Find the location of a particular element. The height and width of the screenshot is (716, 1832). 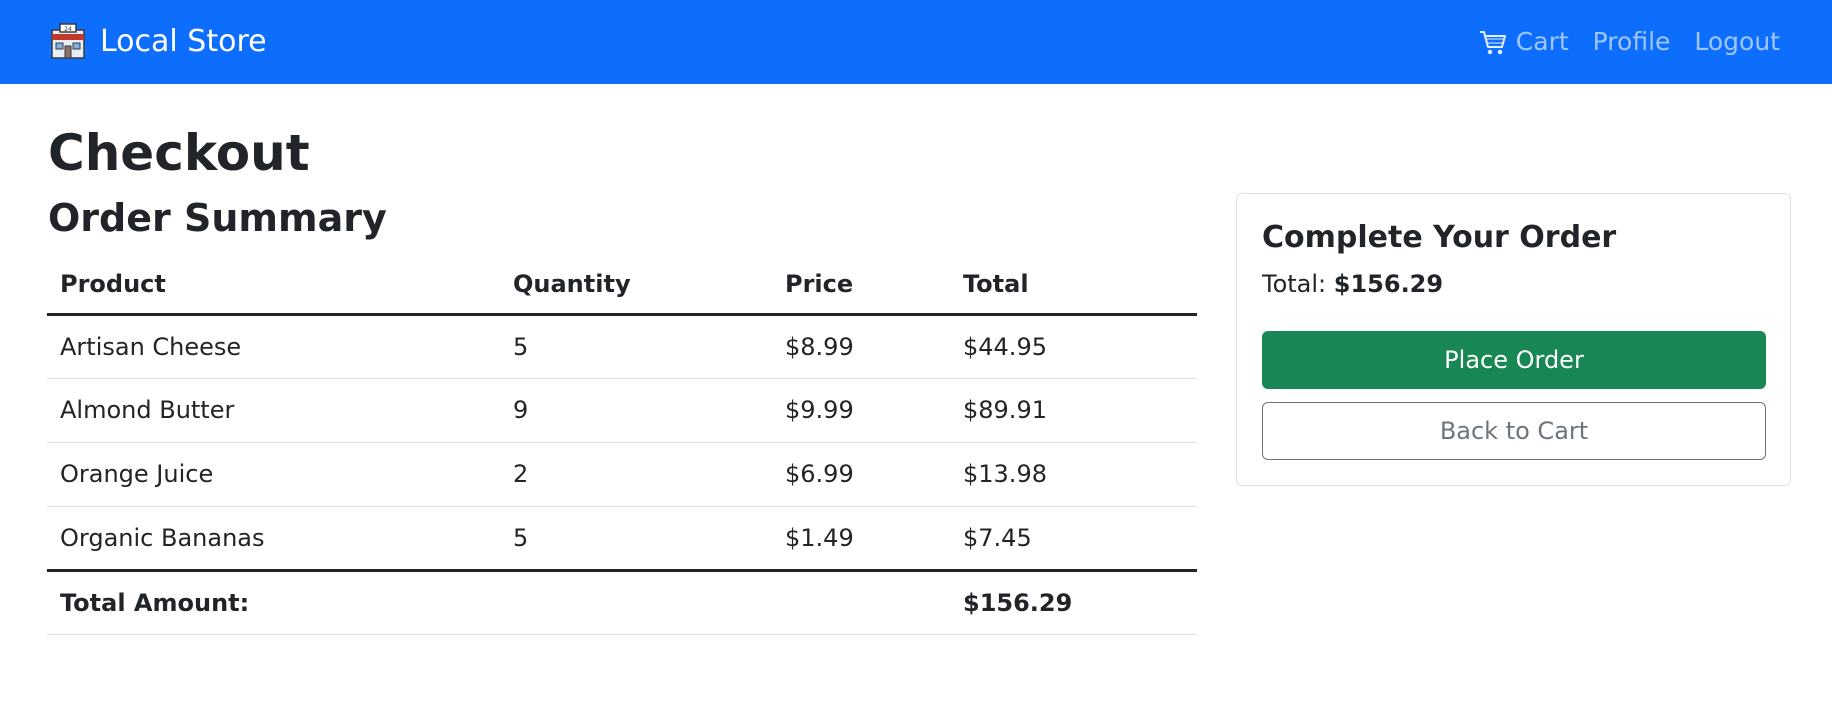

store-icon: 24 is located at coordinates (68, 41).